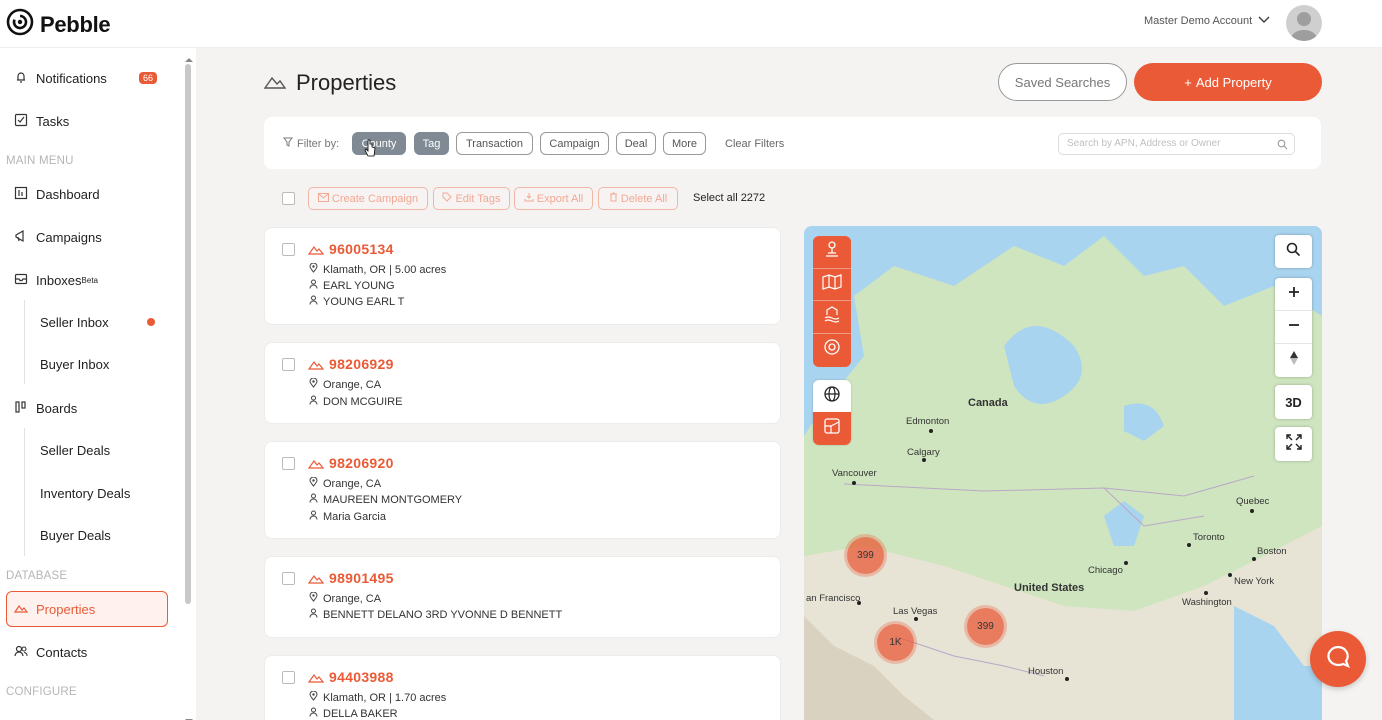 The image size is (1382, 720). Describe the element at coordinates (363, 401) in the screenshot. I see `owner-text: DON MCGUIRE` at that location.